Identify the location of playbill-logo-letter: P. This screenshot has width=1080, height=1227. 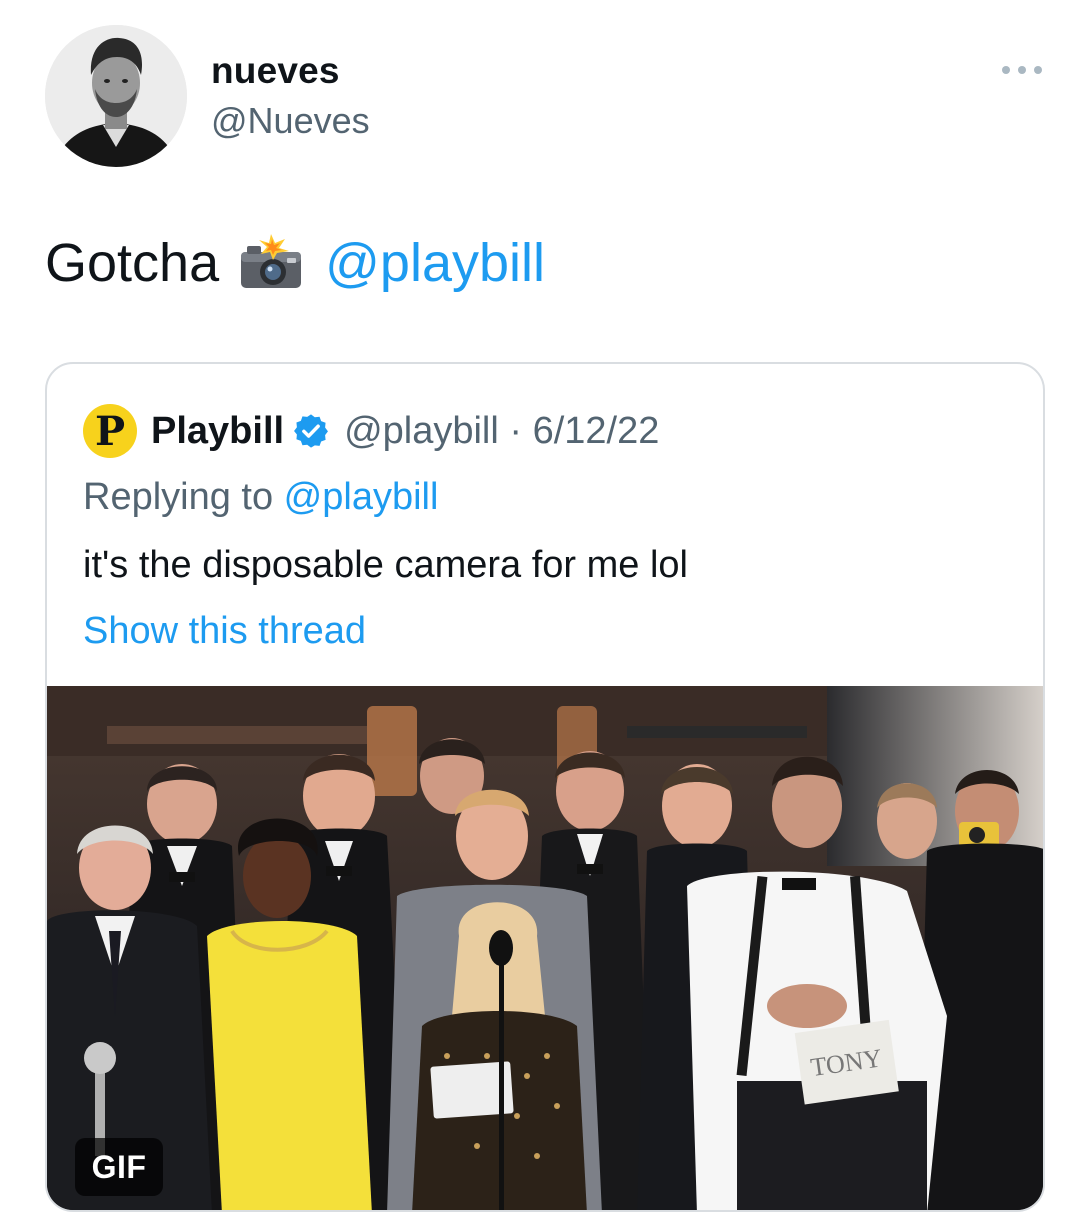
(110, 431).